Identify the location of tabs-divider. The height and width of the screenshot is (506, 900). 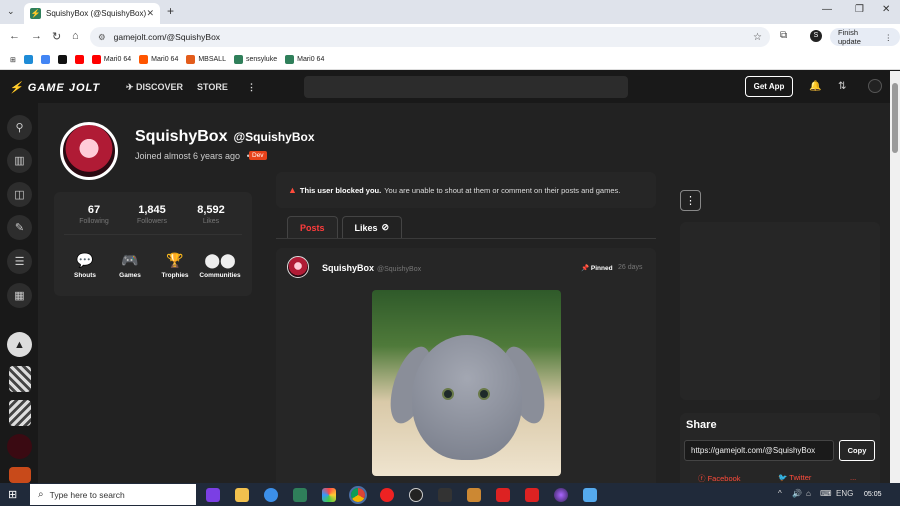
(466, 238).